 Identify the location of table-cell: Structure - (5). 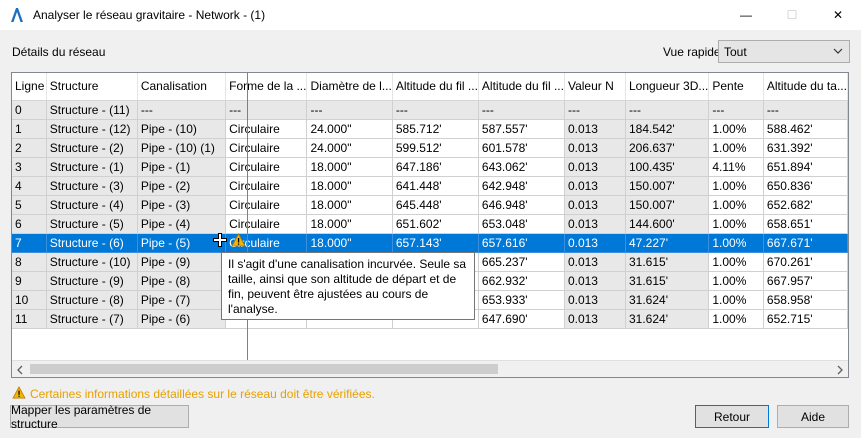
(92, 224).